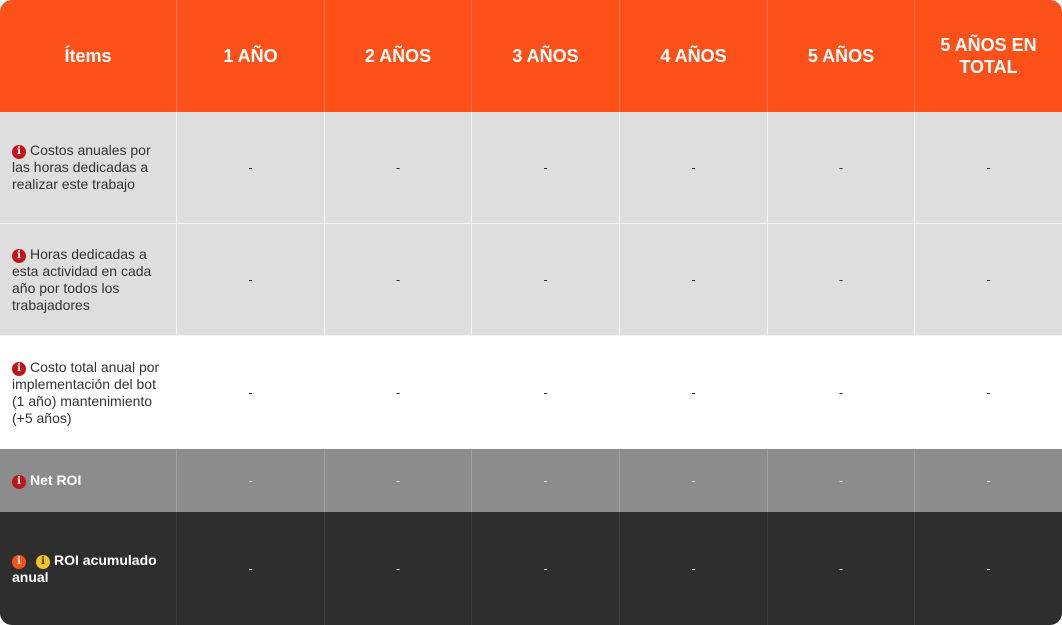 Image resolution: width=1062 pixels, height=625 pixels. I want to click on row-label-cell: i i ROI acumulado anual, so click(88, 568).